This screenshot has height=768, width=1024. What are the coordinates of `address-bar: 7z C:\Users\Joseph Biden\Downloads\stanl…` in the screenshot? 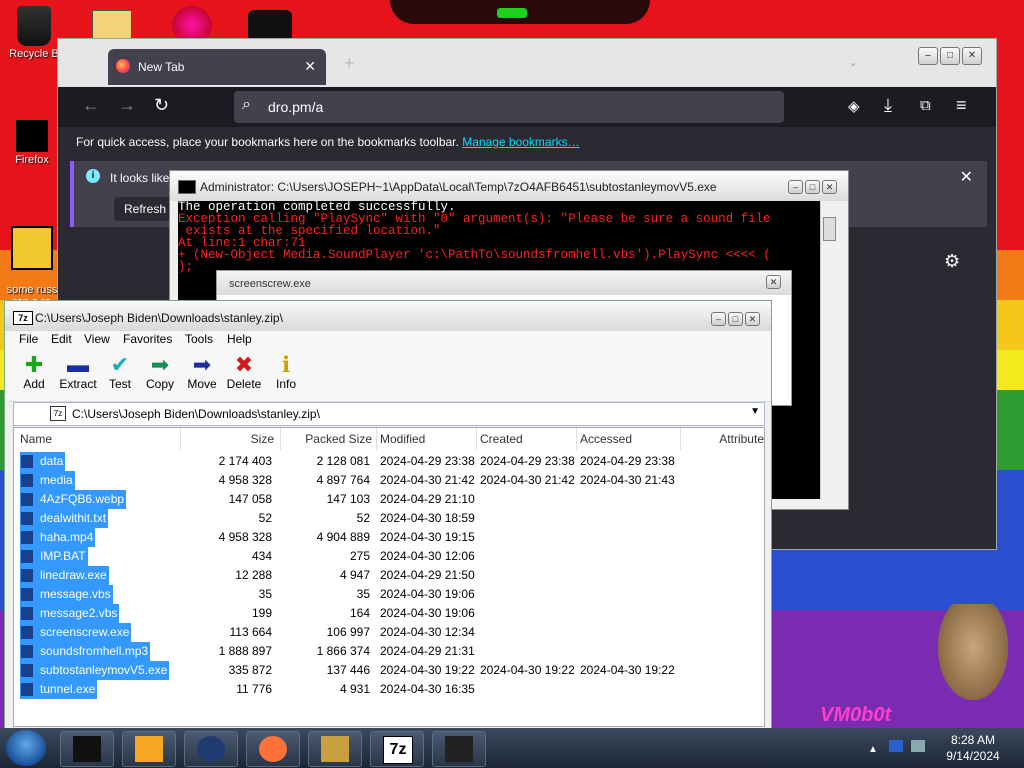 It's located at (389, 414).